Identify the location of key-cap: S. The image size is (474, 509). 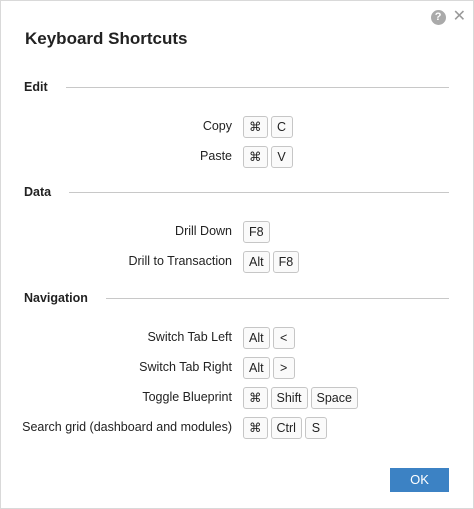
(315, 428).